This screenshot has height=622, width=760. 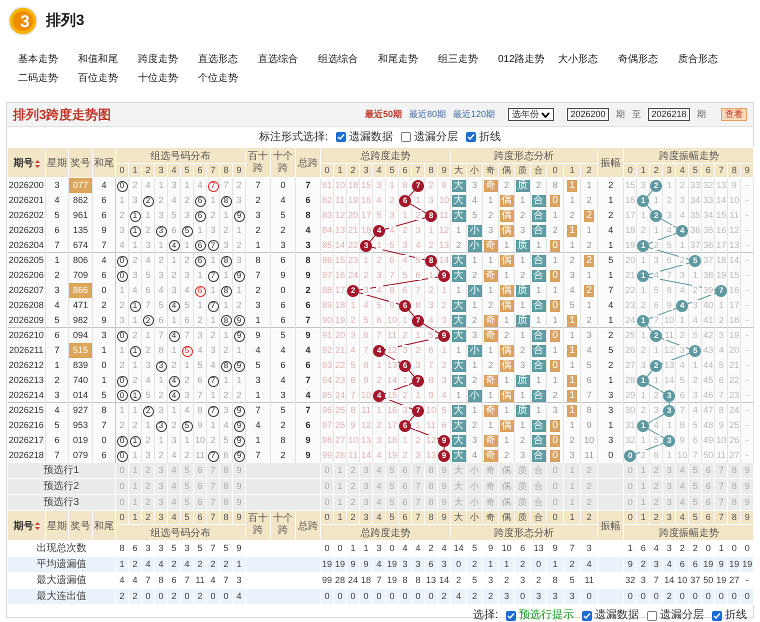 What do you see at coordinates (589, 548) in the screenshot?
I see `table-cell: 3` at bounding box center [589, 548].